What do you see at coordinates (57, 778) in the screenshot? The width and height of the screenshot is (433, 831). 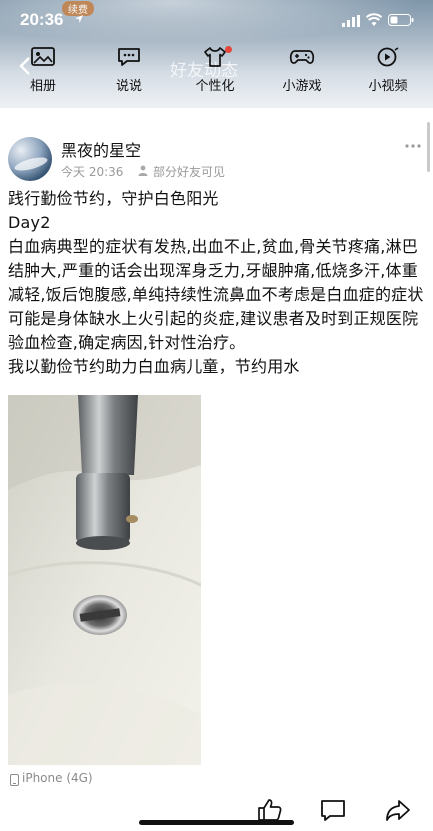 I see `post-device: iPhone (4G)` at bounding box center [57, 778].